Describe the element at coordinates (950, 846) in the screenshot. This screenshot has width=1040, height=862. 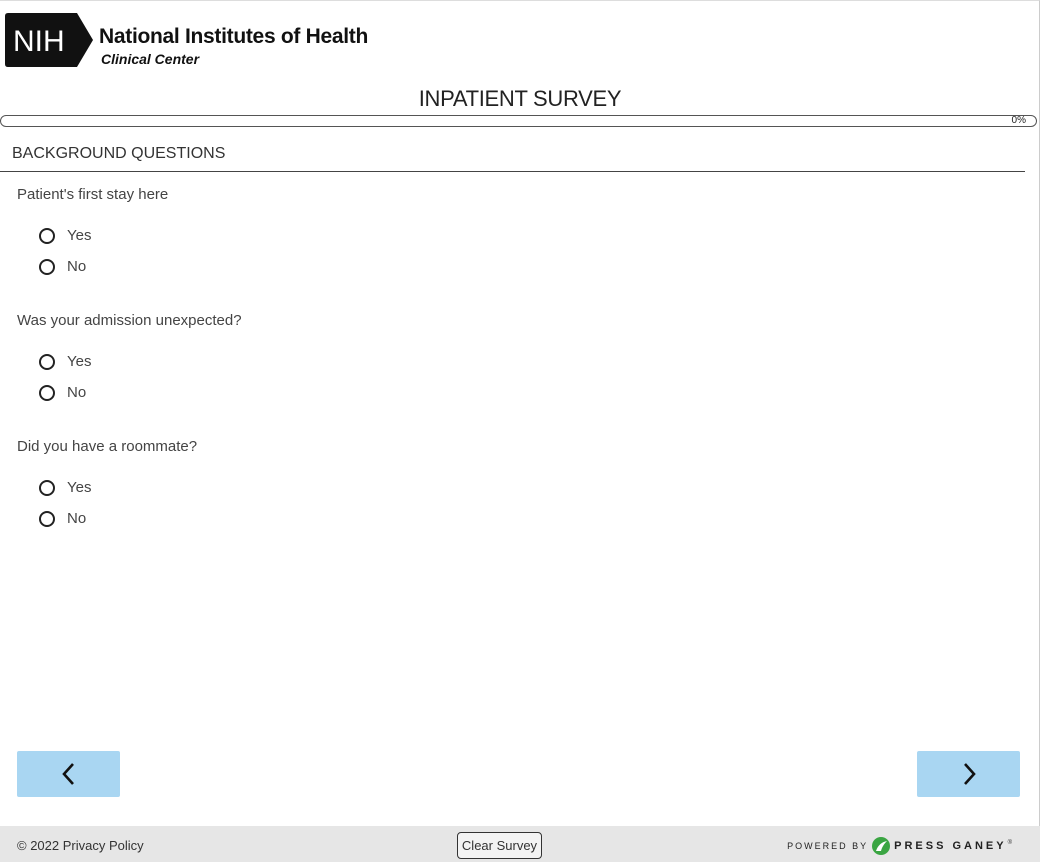
I see `vendor-name: PRESS GANEY` at that location.